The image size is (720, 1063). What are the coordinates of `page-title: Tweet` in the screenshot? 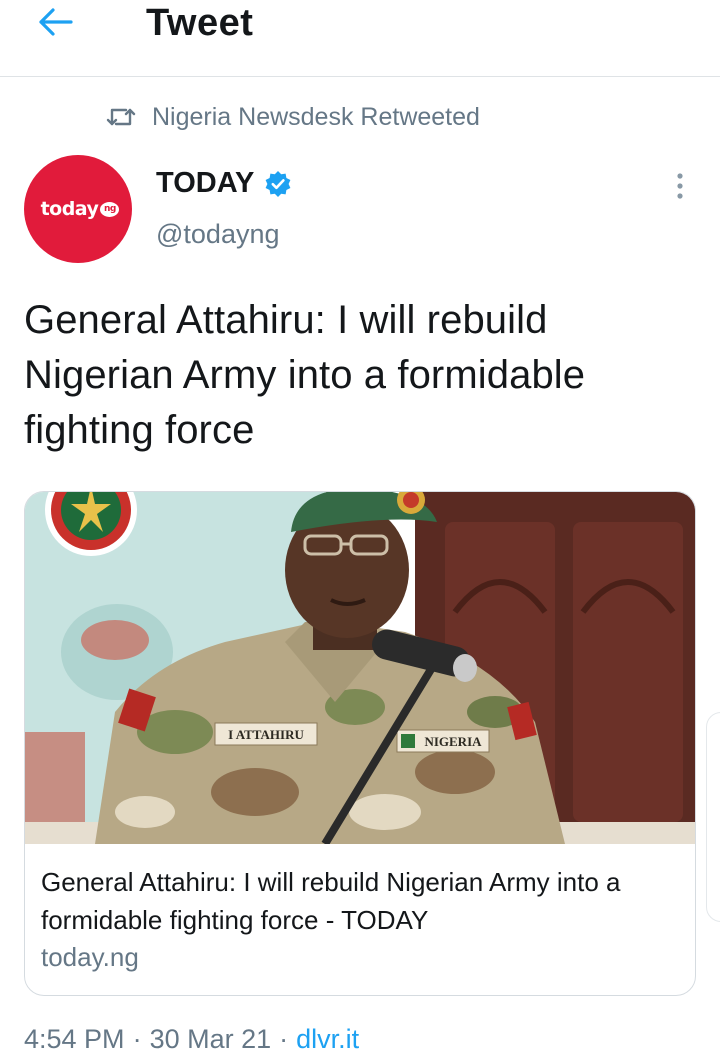 It's located at (200, 23).